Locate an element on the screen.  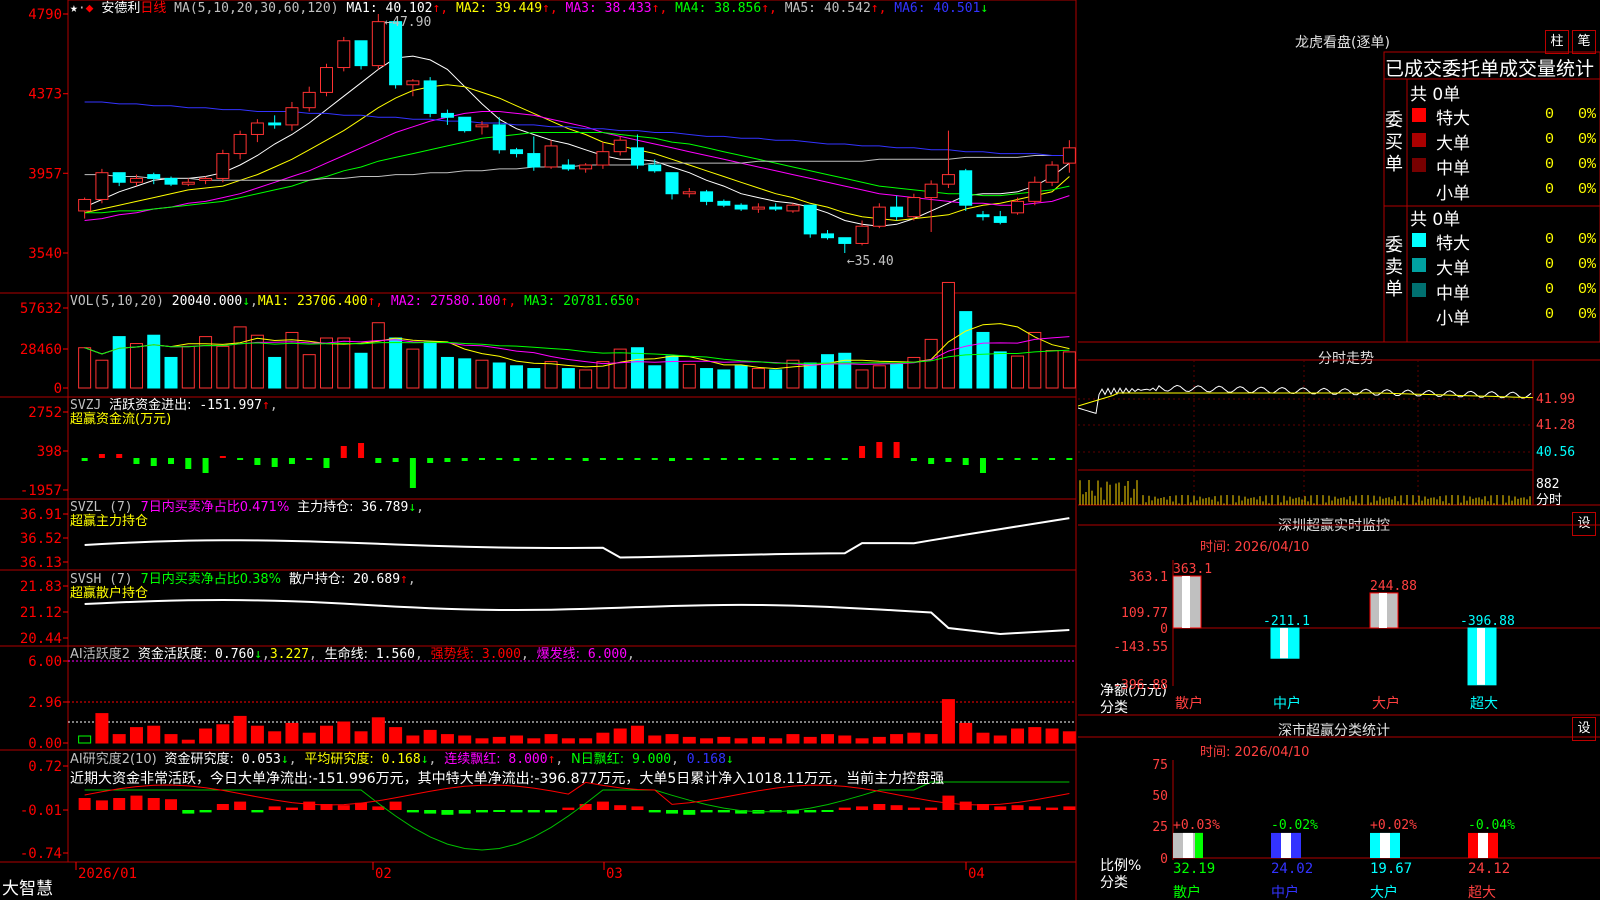
buy-row-name: 特大 is located at coordinates (1453, 119).